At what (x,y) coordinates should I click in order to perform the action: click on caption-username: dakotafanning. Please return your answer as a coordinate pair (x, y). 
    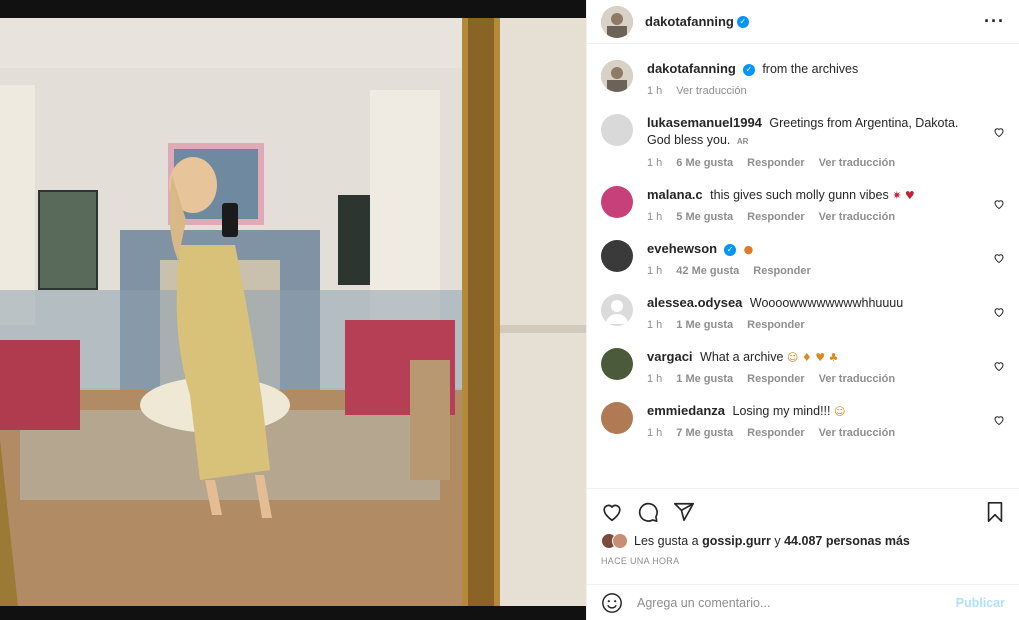
    Looking at the image, I should click on (691, 68).